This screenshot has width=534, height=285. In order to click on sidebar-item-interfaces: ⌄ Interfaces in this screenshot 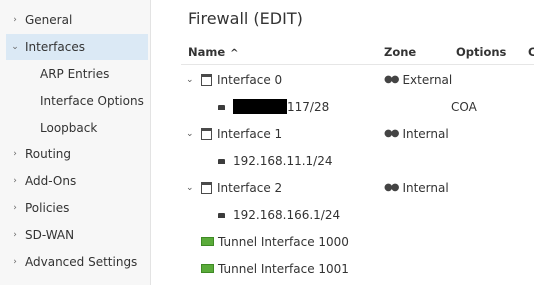, I will do `click(77, 47)`.